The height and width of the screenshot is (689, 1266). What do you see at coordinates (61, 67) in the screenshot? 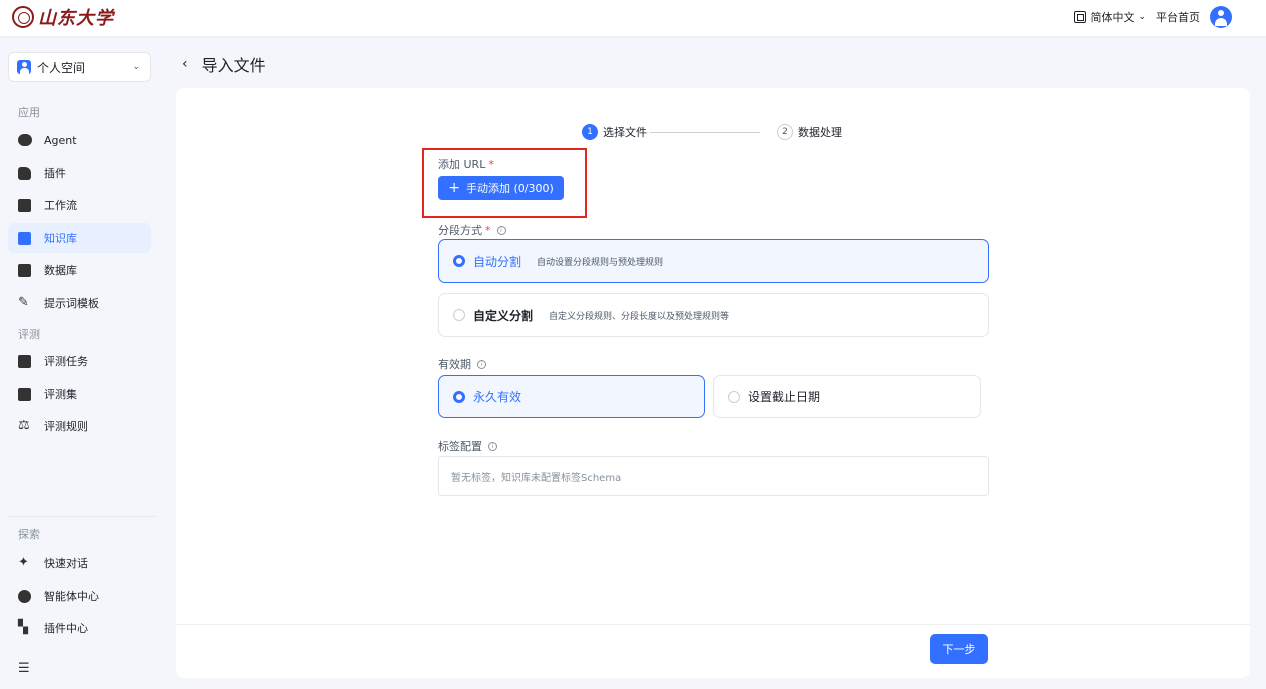
I see `space-label: 个人空间` at bounding box center [61, 67].